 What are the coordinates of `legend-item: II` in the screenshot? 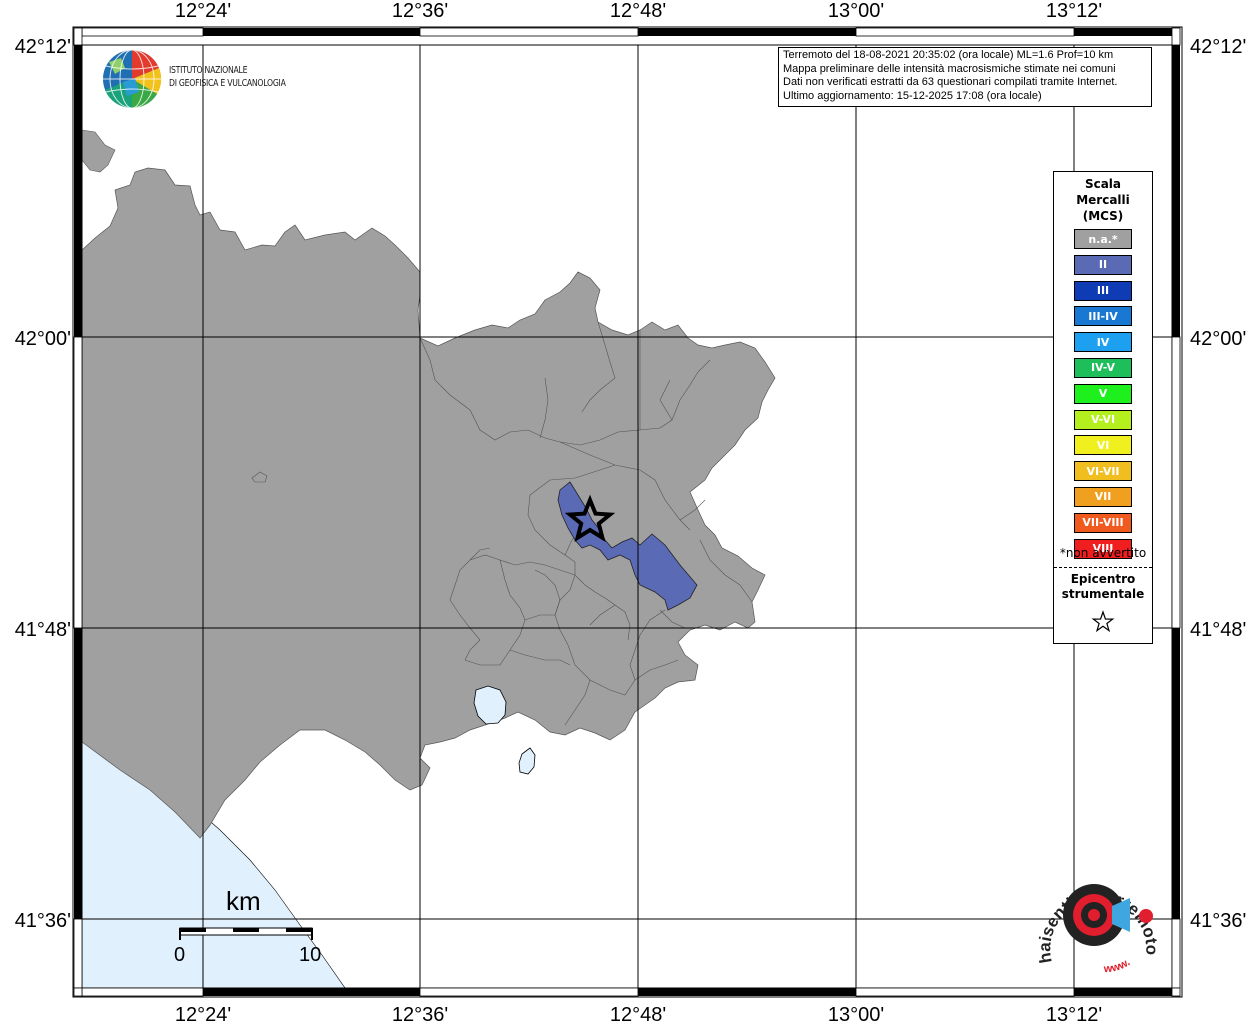 It's located at (1103, 264).